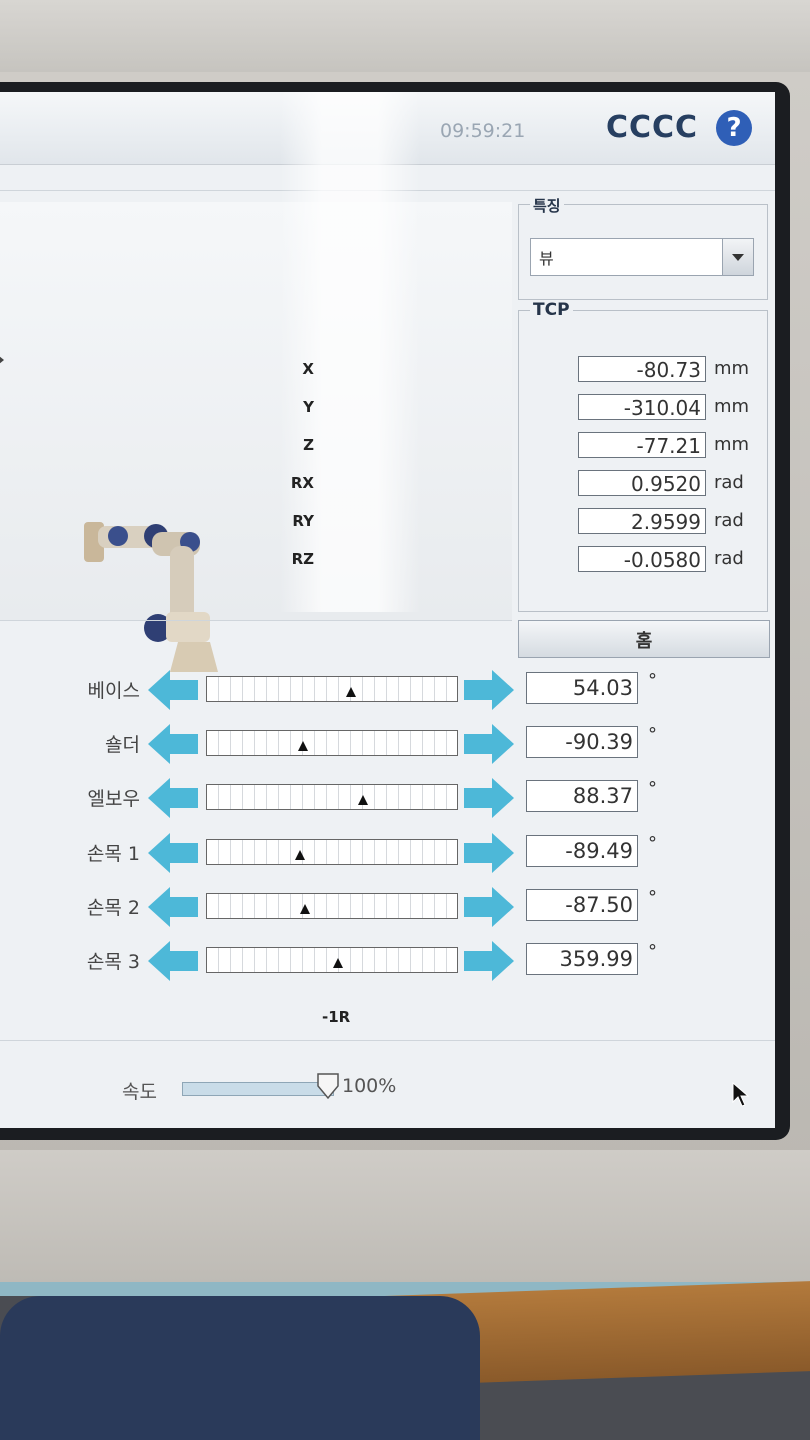 The image size is (810, 1440). I want to click on feature-select: 뷰, so click(642, 257).